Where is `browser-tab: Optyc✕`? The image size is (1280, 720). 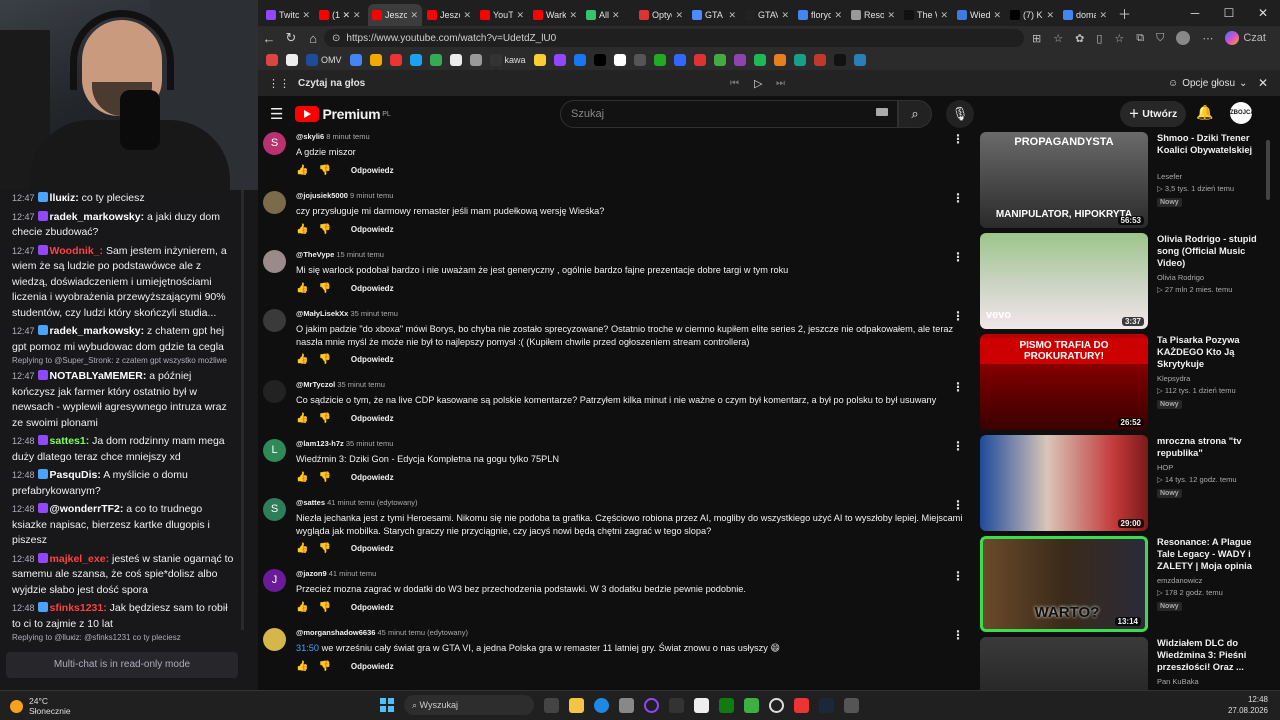 browser-tab: Optyc✕ is located at coordinates (661, 15).